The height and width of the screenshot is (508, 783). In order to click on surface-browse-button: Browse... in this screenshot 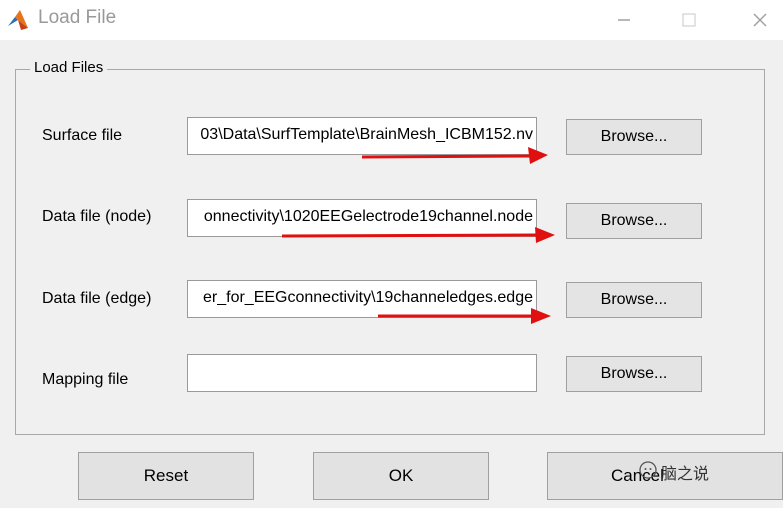, I will do `click(634, 137)`.